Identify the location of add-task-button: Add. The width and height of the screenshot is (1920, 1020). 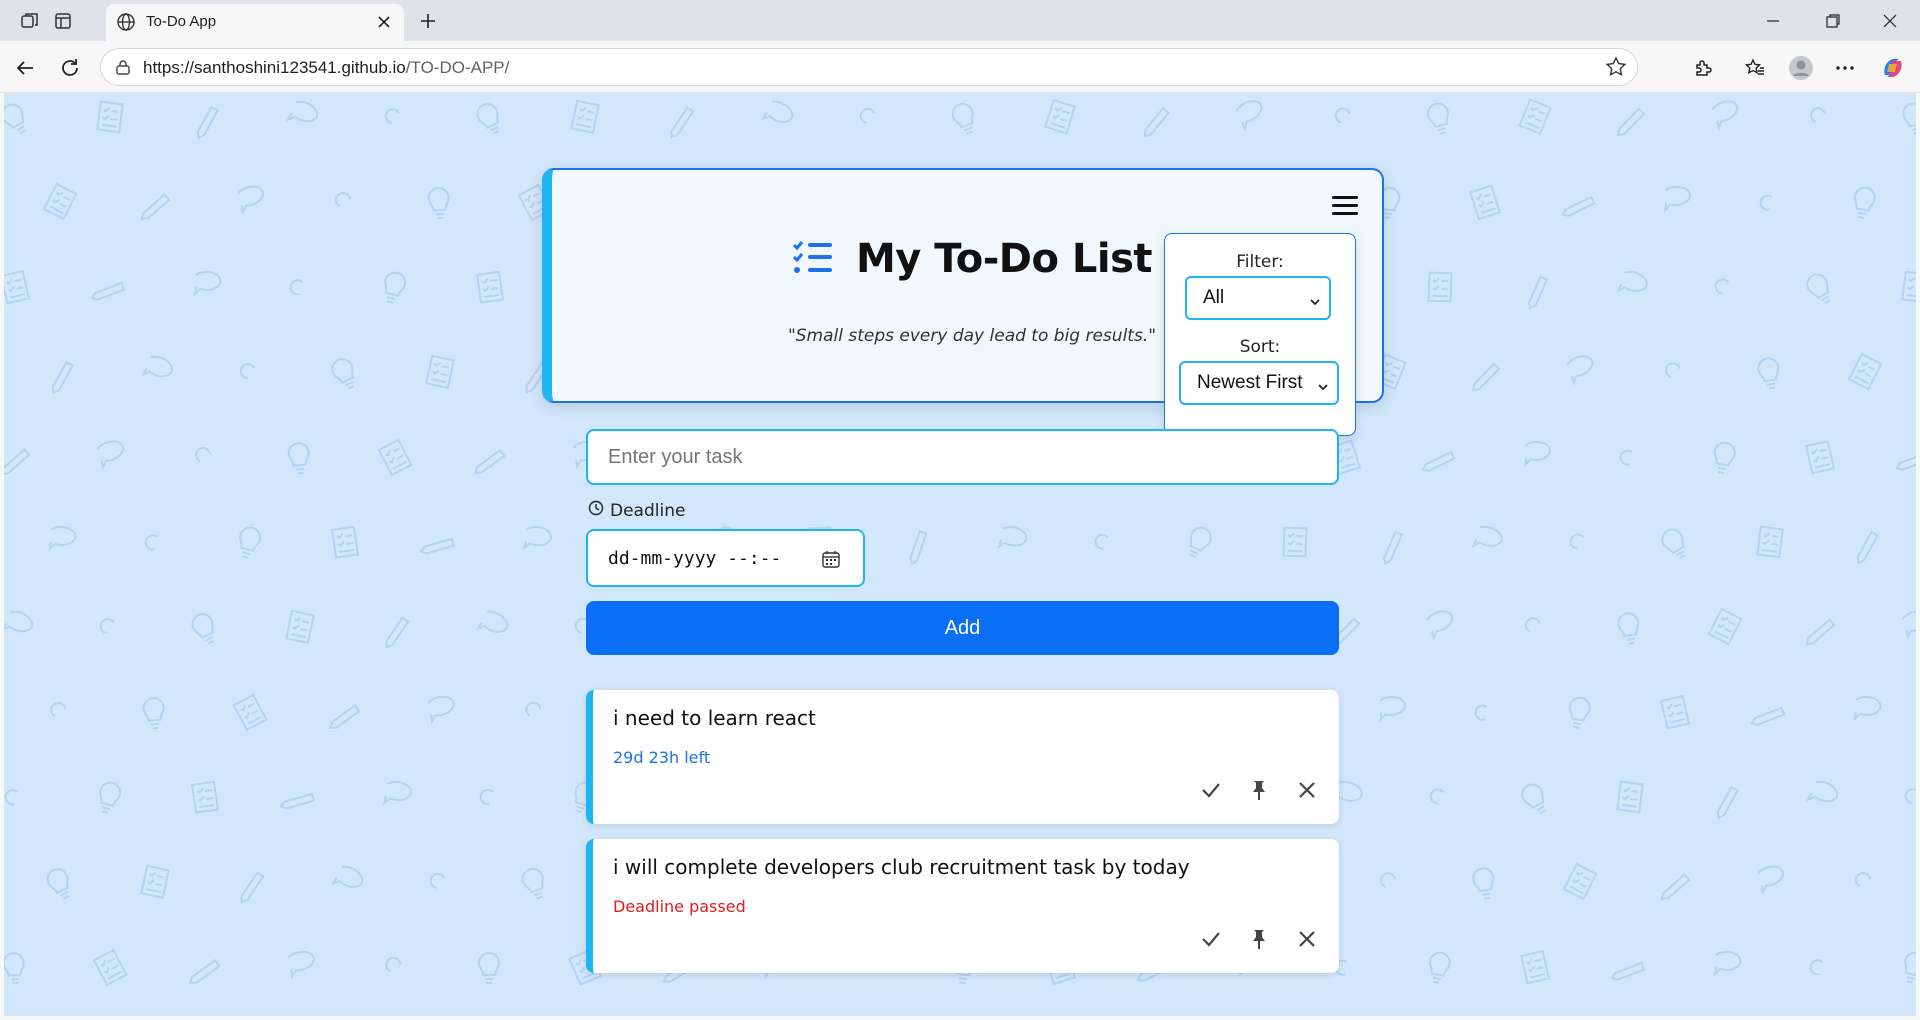
(962, 628).